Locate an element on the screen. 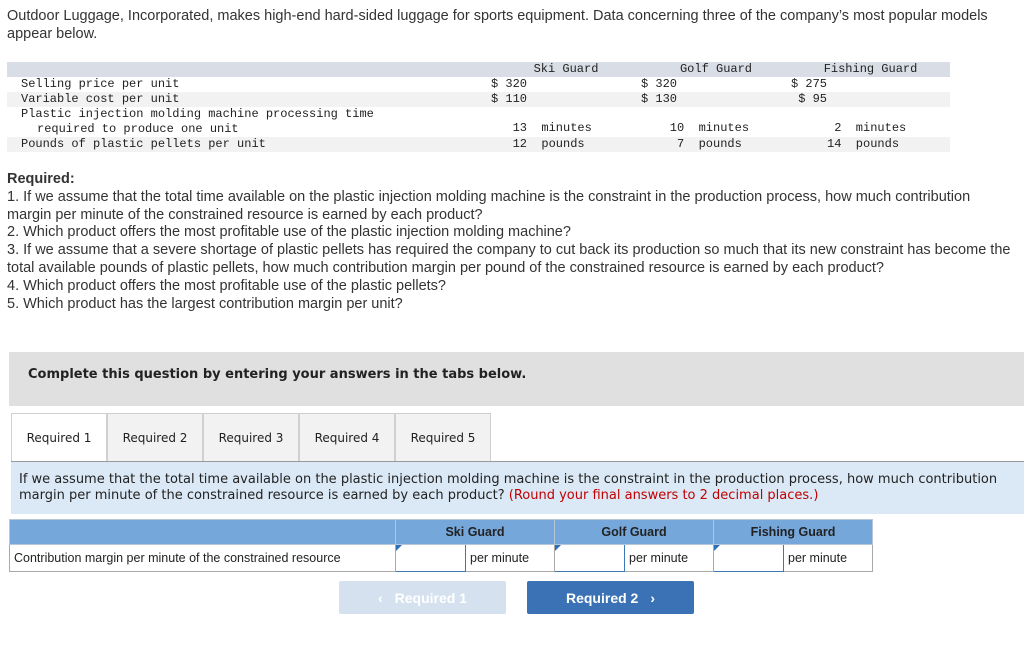  header-fishing-guard: Fishing Guard is located at coordinates (870, 69).